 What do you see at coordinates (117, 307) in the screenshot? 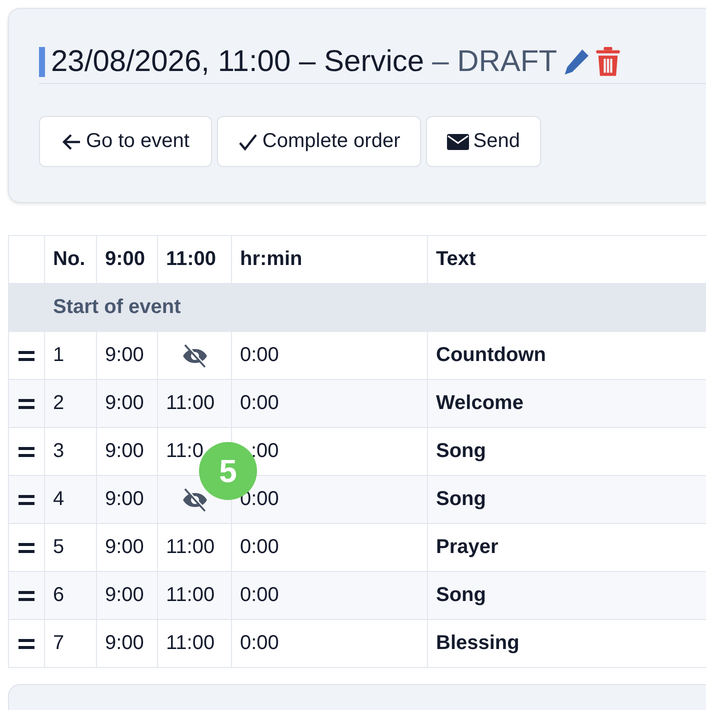
I see `group-label: Start of event` at bounding box center [117, 307].